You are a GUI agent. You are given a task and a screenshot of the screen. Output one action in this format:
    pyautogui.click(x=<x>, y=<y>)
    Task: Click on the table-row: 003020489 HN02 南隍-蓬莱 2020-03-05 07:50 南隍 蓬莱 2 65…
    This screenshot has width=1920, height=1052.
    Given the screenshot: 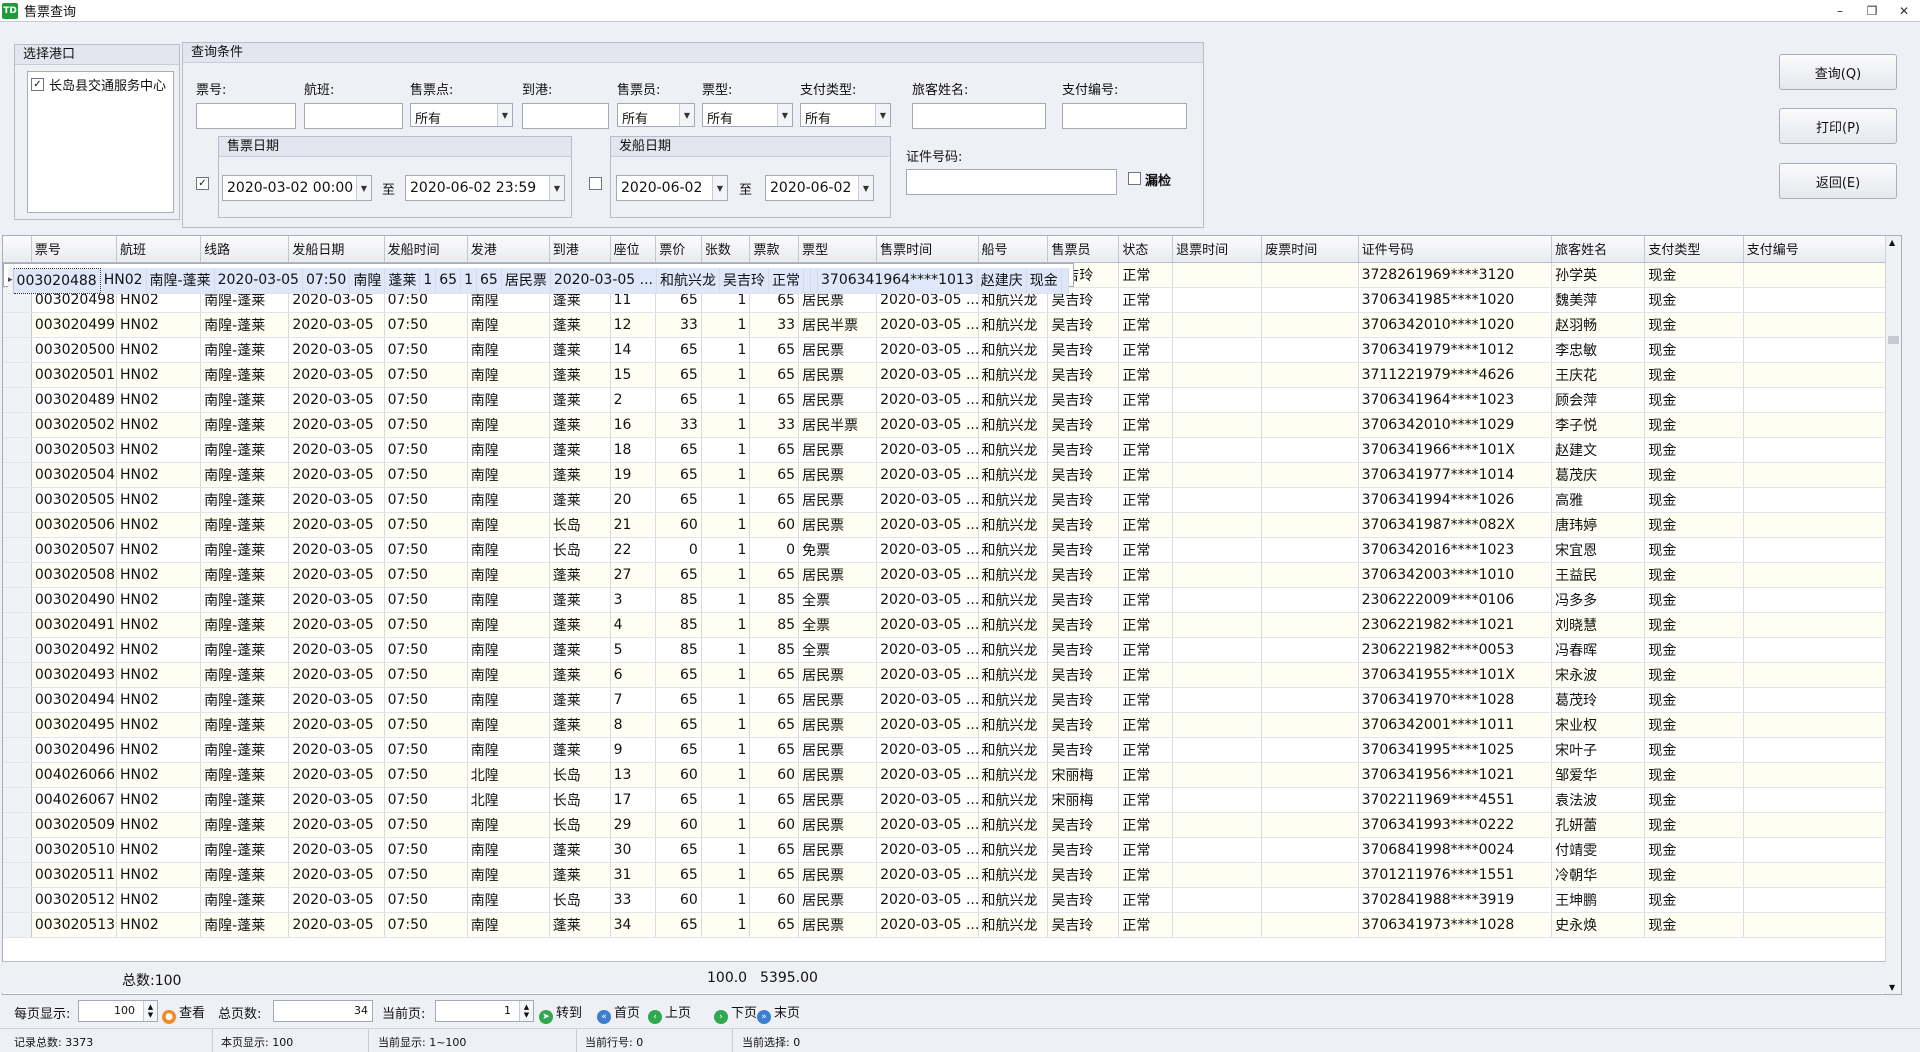 What is the action you would take?
    pyautogui.click(x=952, y=400)
    